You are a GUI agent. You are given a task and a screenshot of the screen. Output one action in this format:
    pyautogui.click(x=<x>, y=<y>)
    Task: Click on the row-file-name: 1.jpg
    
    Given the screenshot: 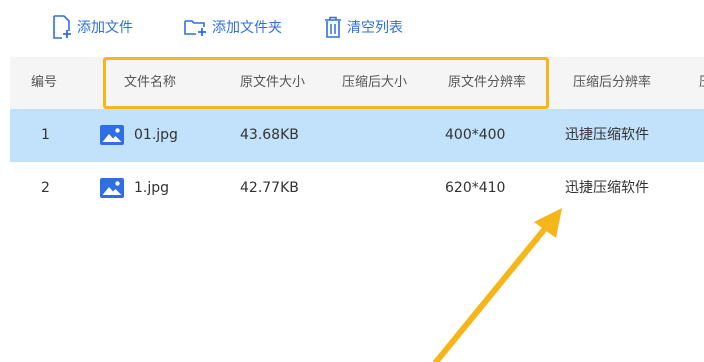 What is the action you would take?
    pyautogui.click(x=152, y=188)
    